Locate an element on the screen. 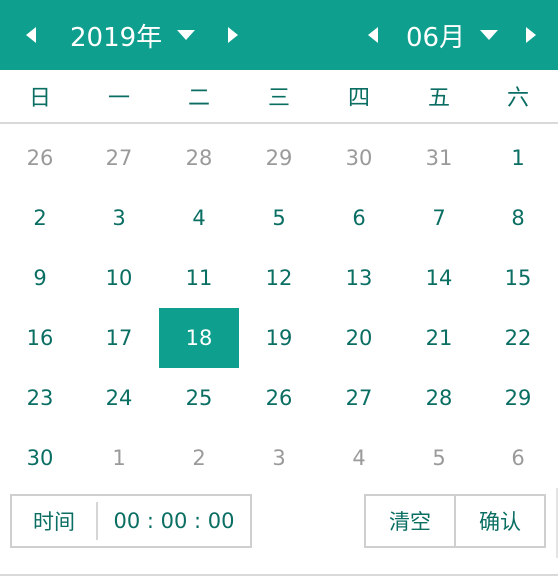  day-cell: 24 is located at coordinates (119, 398).